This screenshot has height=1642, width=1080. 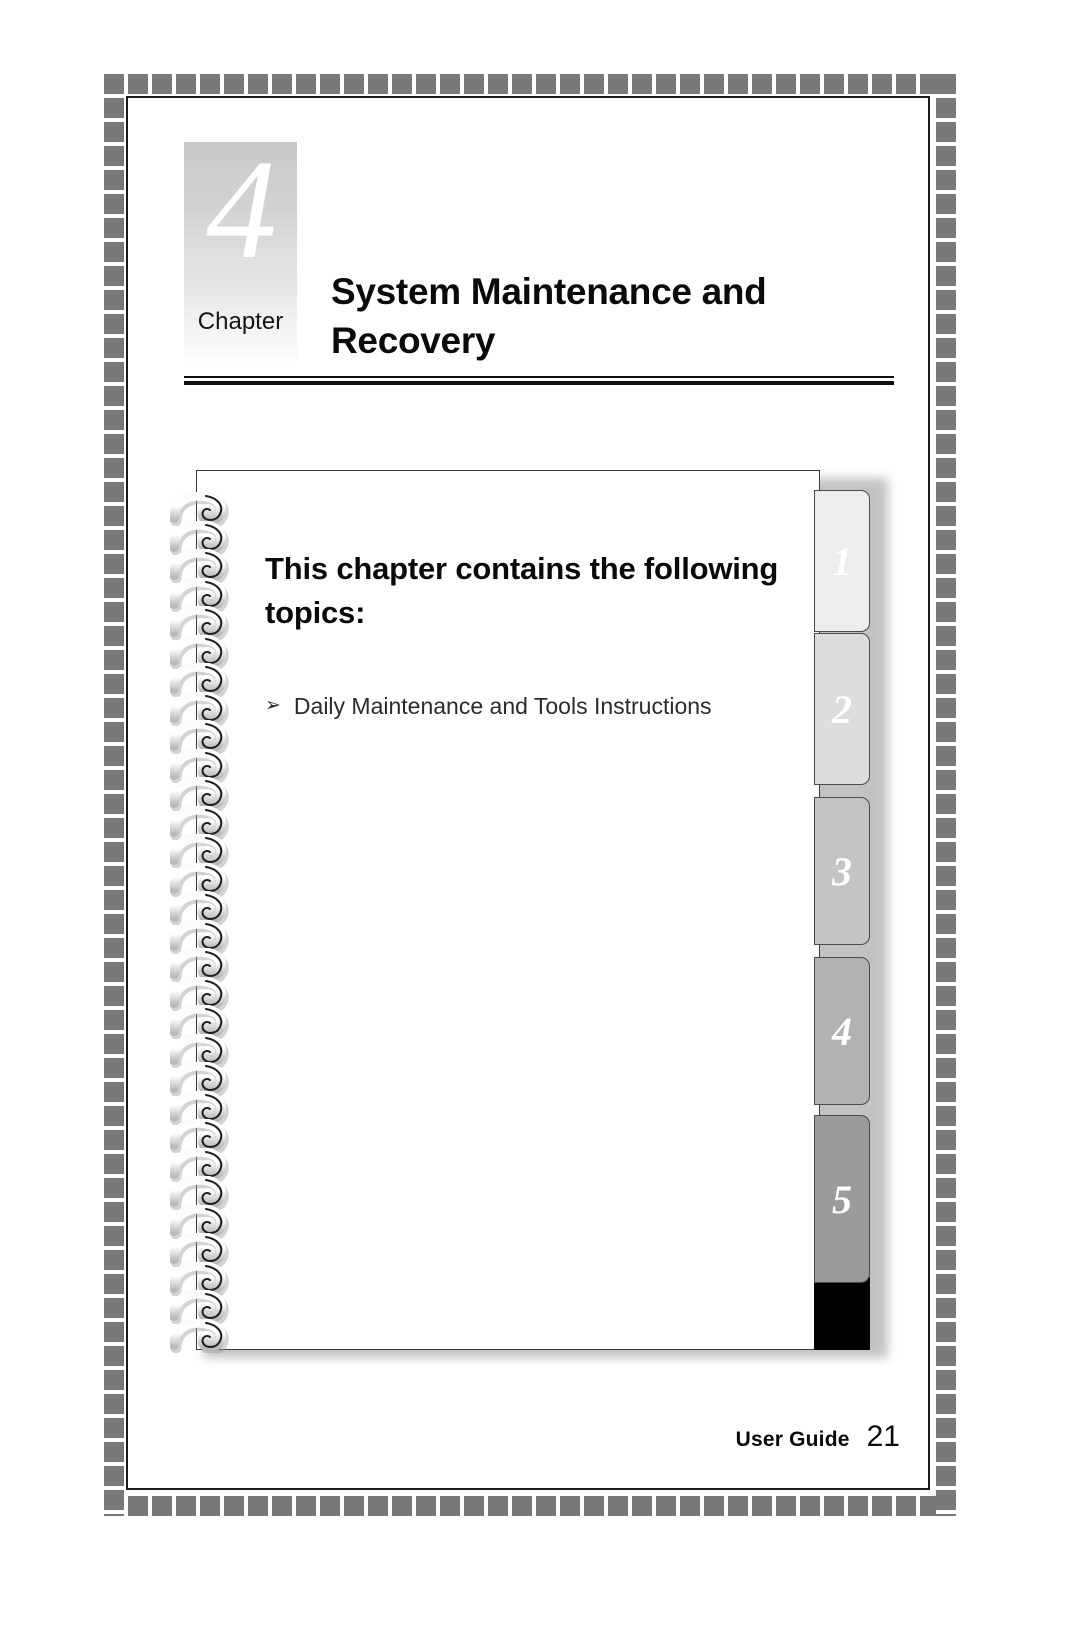 I want to click on title-divider, so click(x=539, y=381).